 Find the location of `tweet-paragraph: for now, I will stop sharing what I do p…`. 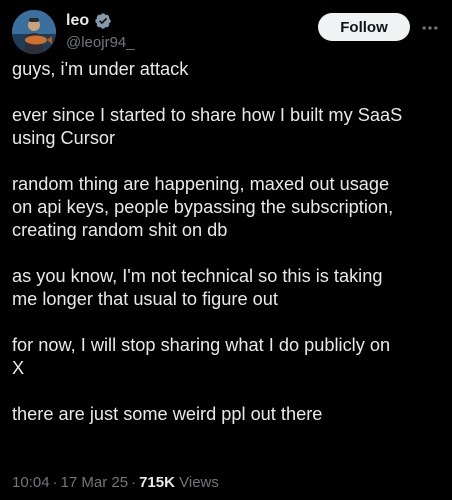

tweet-paragraph: for now, I will stop sharing what I do p… is located at coordinates (201, 356).